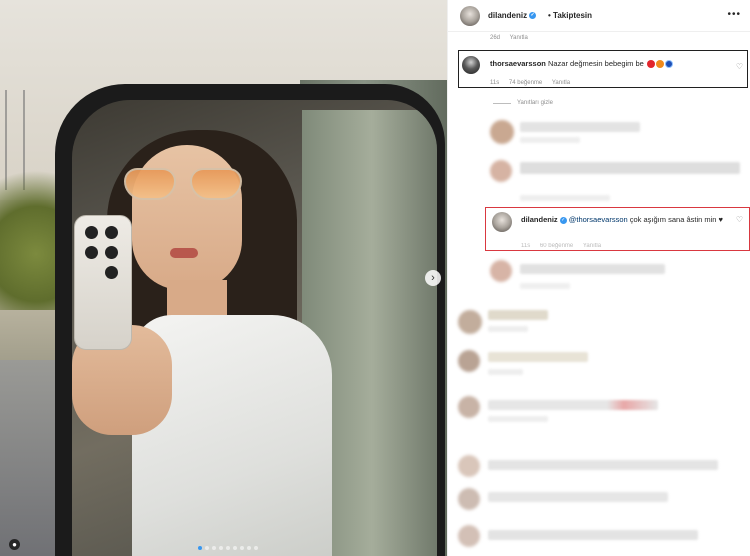  I want to click on reply-avatar, so click(502, 222).